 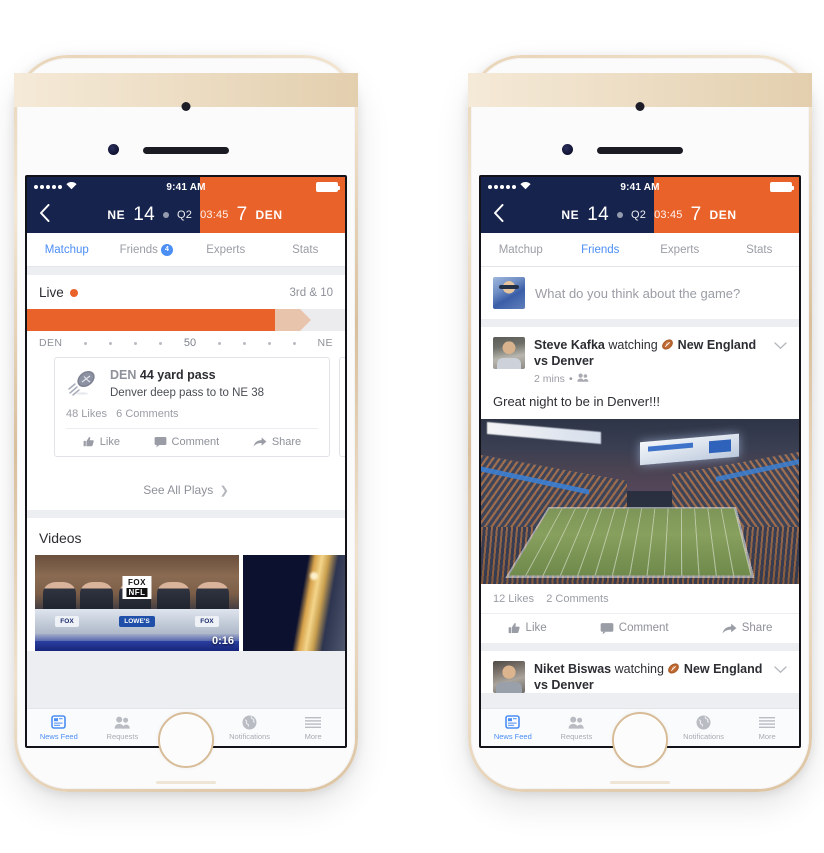 I want to click on post-author-name: Niket Biswas, so click(x=572, y=669).